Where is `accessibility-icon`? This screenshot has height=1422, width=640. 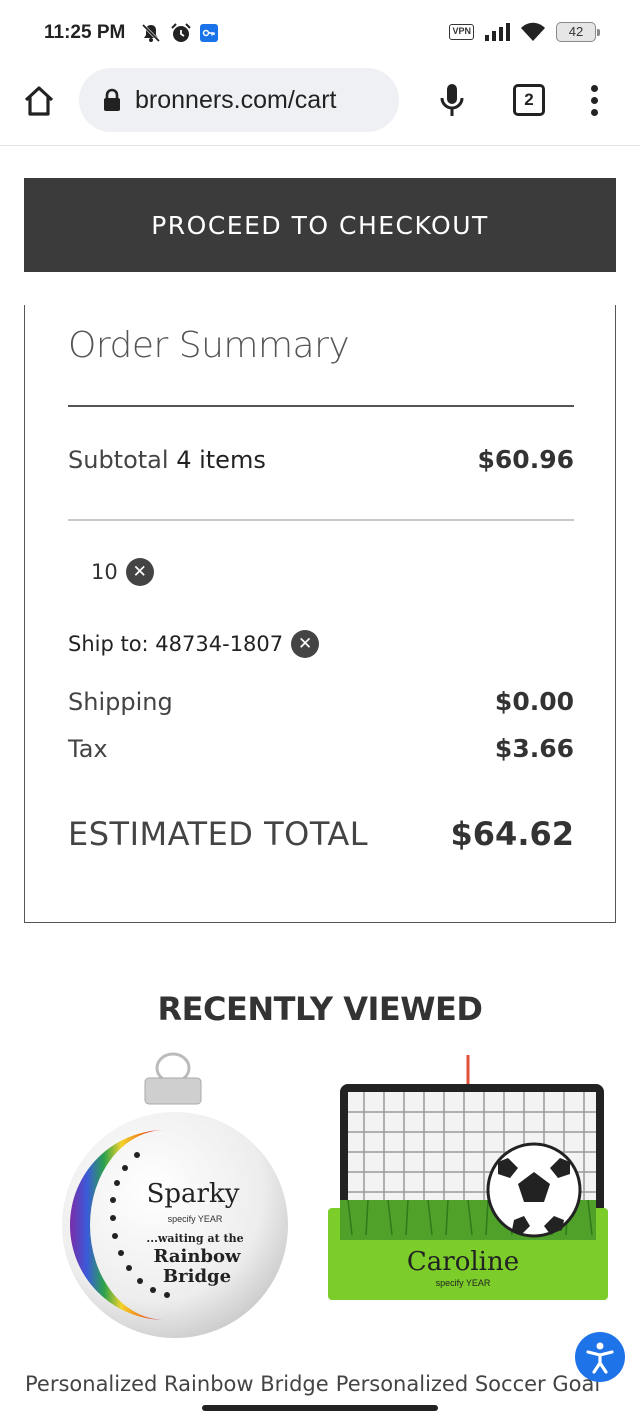 accessibility-icon is located at coordinates (600, 1358).